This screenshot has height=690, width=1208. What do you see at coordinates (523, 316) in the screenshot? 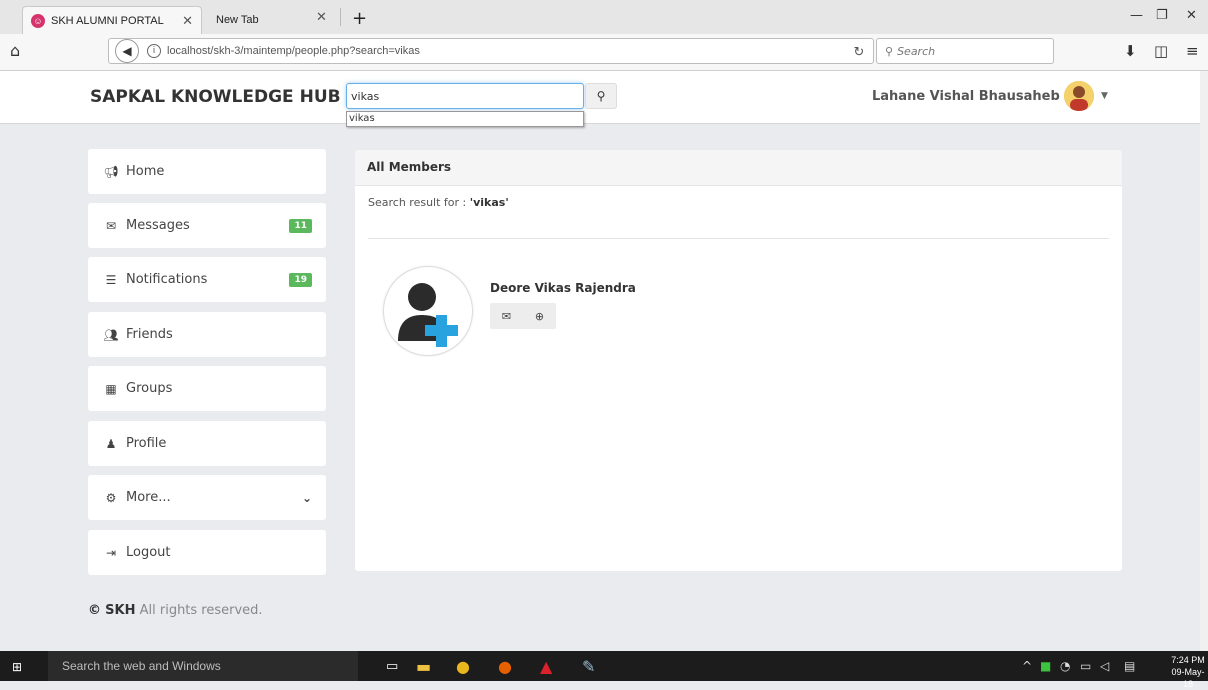
I see `member-actions: ✉ ⊕` at bounding box center [523, 316].